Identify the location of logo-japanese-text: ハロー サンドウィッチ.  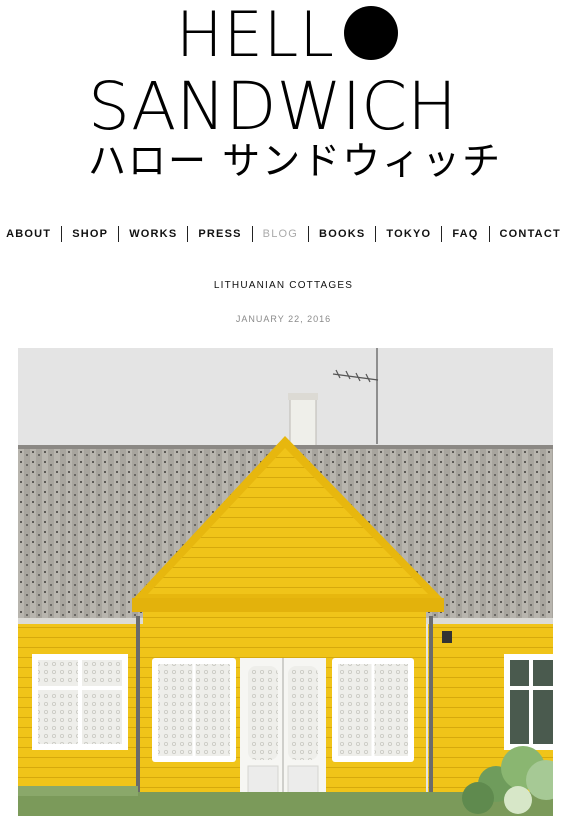
(295, 161).